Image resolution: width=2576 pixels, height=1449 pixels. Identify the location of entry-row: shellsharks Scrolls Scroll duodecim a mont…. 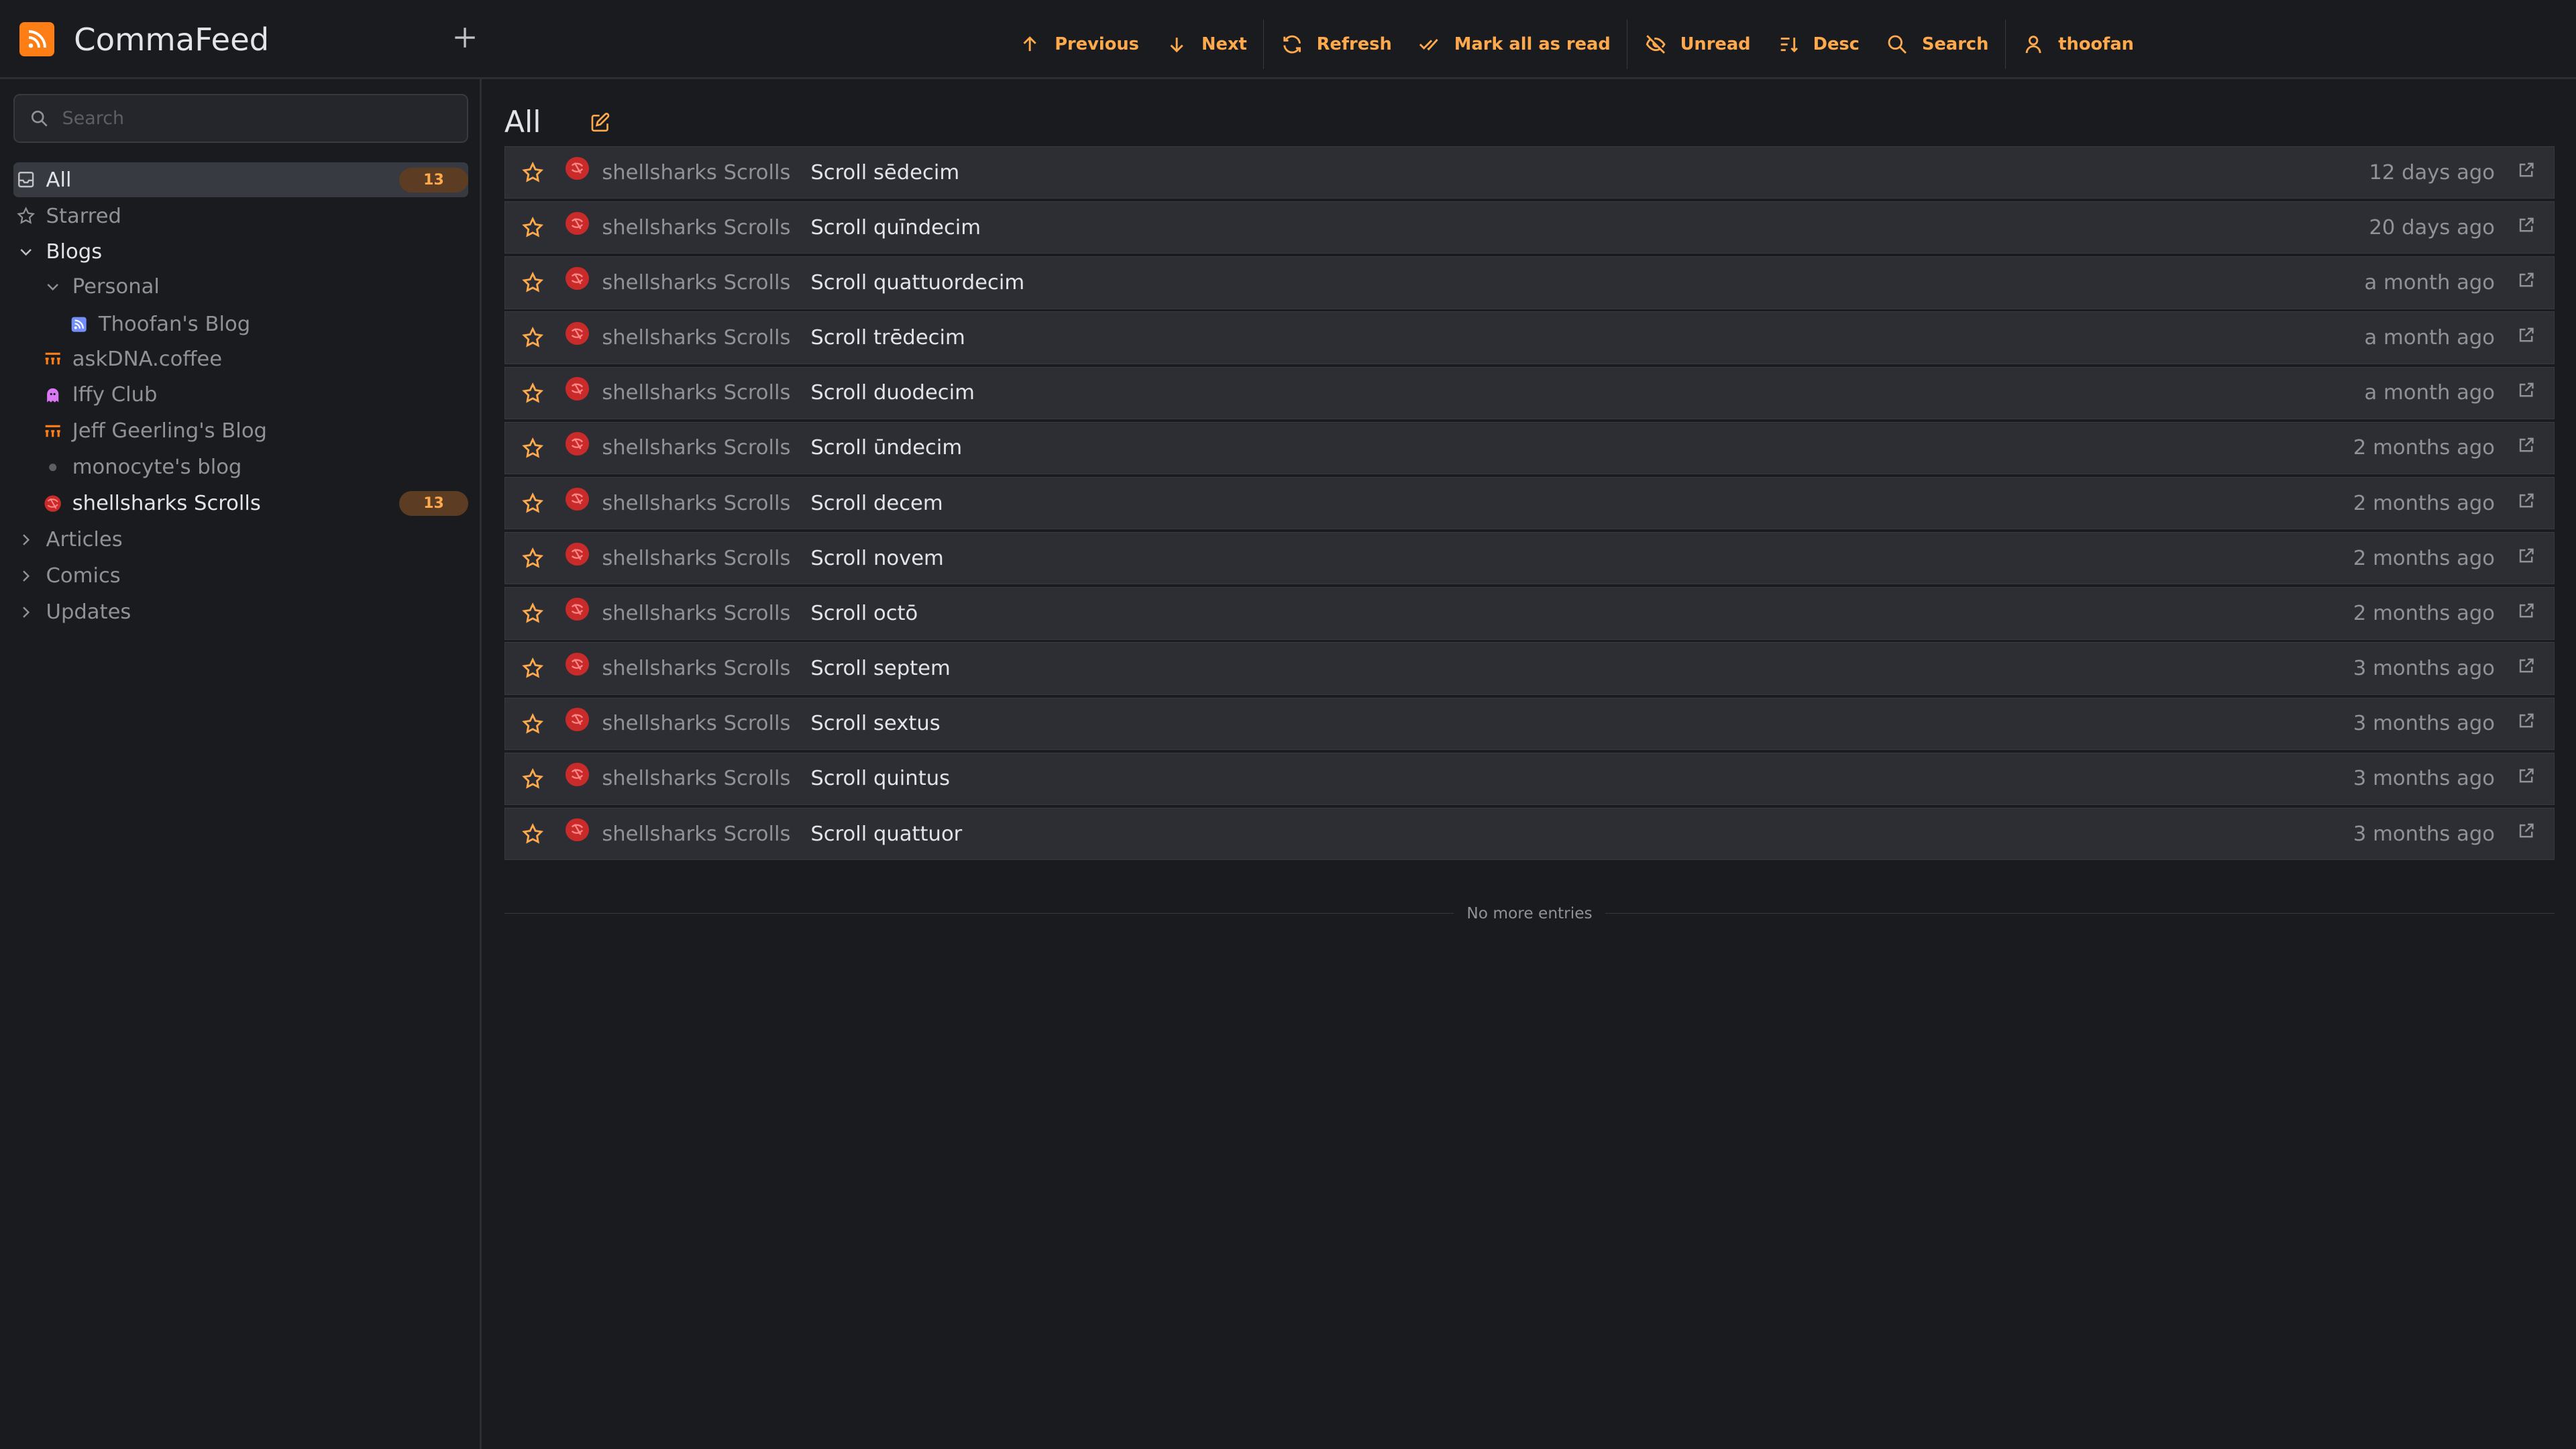
(1529, 392).